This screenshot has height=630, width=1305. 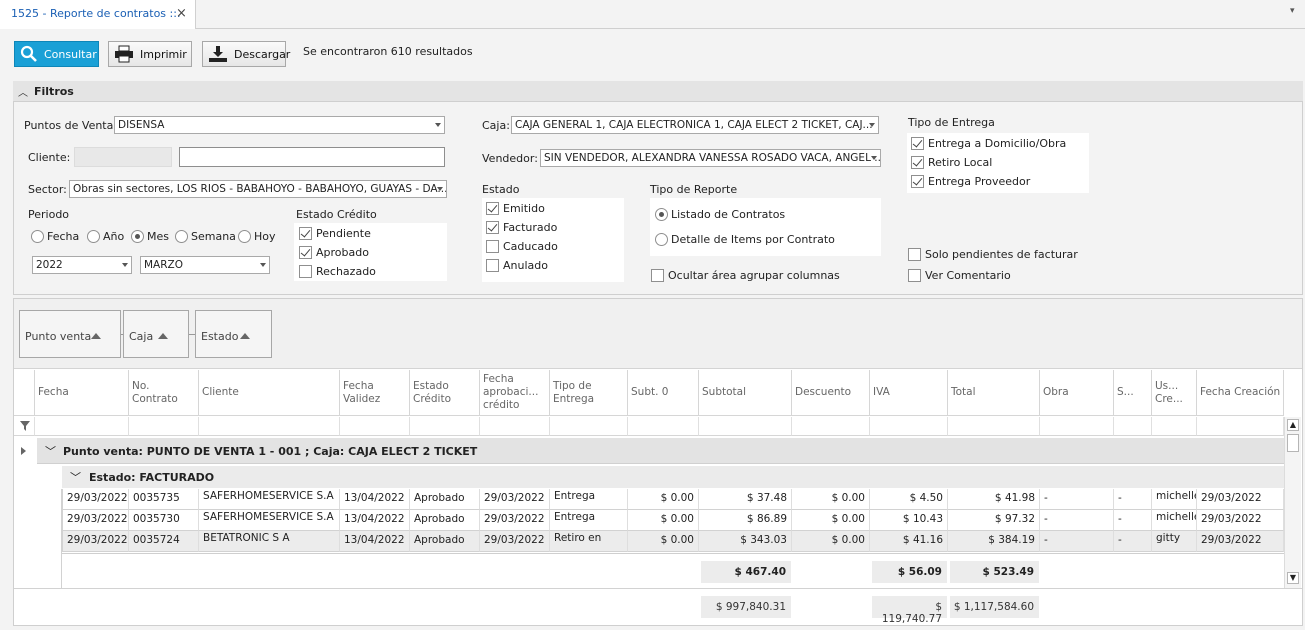 I want to click on column-header-estado-credito: Estado Crédito, so click(x=445, y=393).